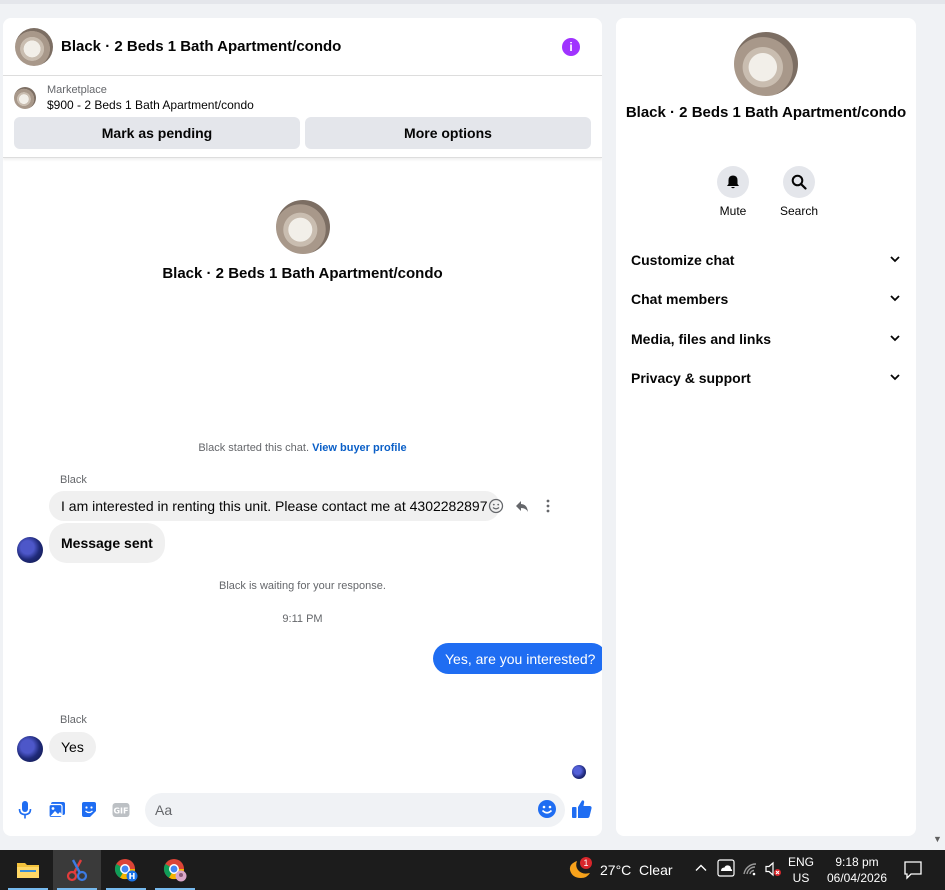 Image resolution: width=945 pixels, height=890 pixels. I want to click on gif-icon: GIF, so click(121, 810).